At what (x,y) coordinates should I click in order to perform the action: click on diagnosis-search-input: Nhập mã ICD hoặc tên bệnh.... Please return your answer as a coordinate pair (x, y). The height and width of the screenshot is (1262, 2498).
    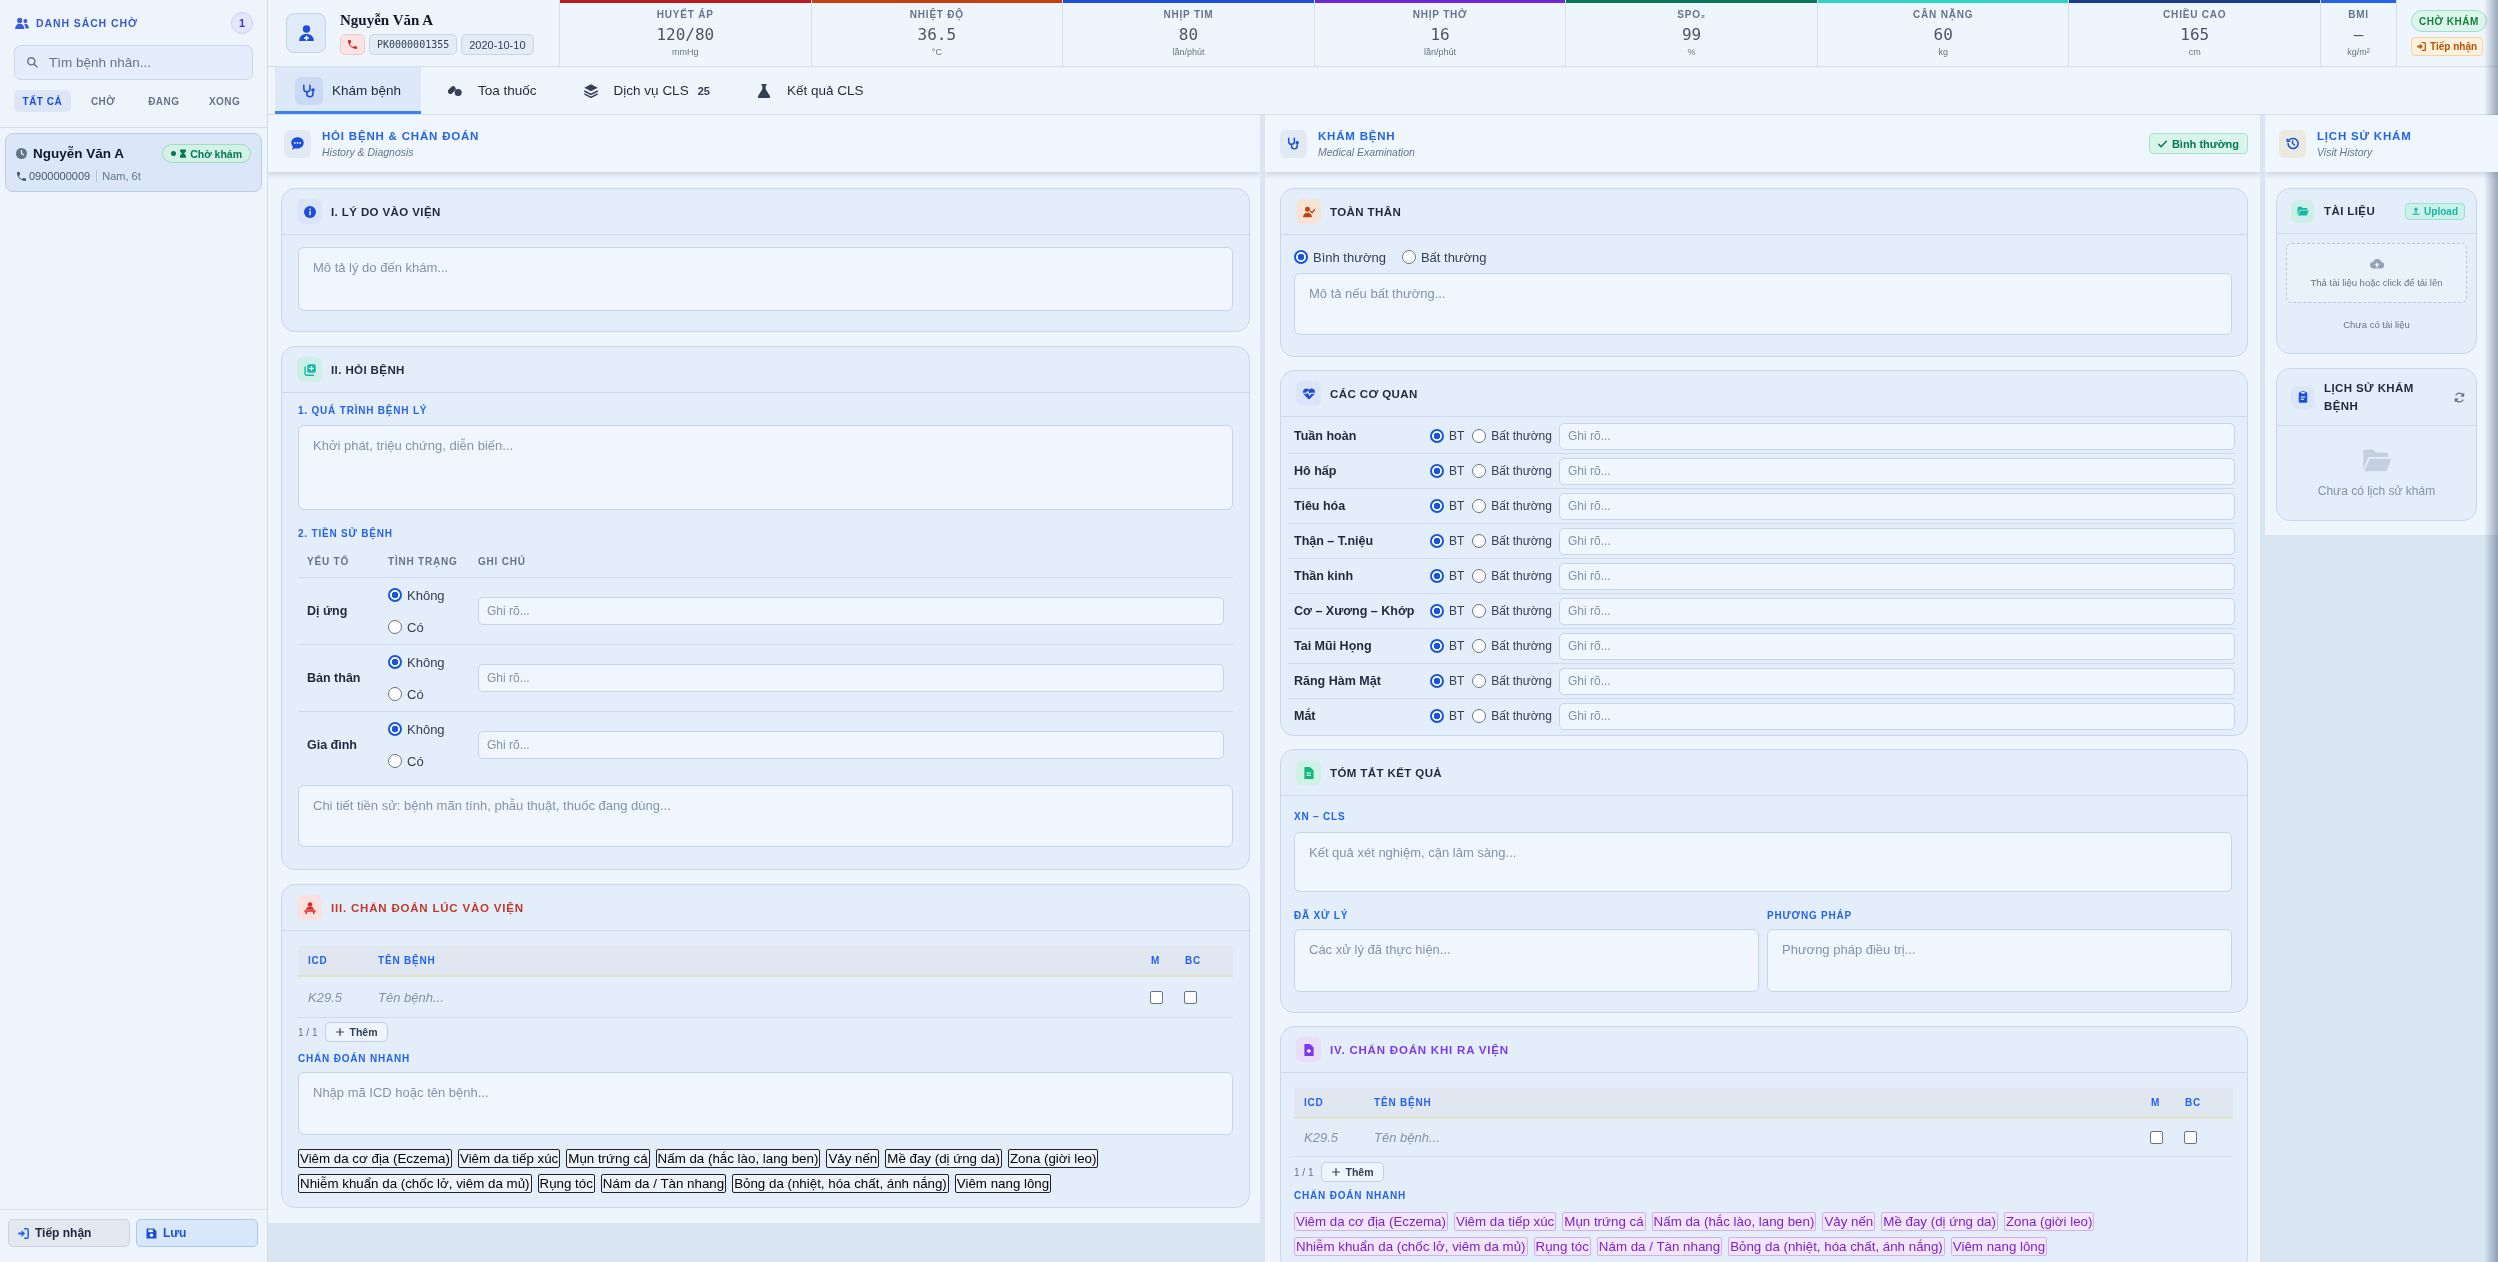
    Looking at the image, I should click on (765, 1103).